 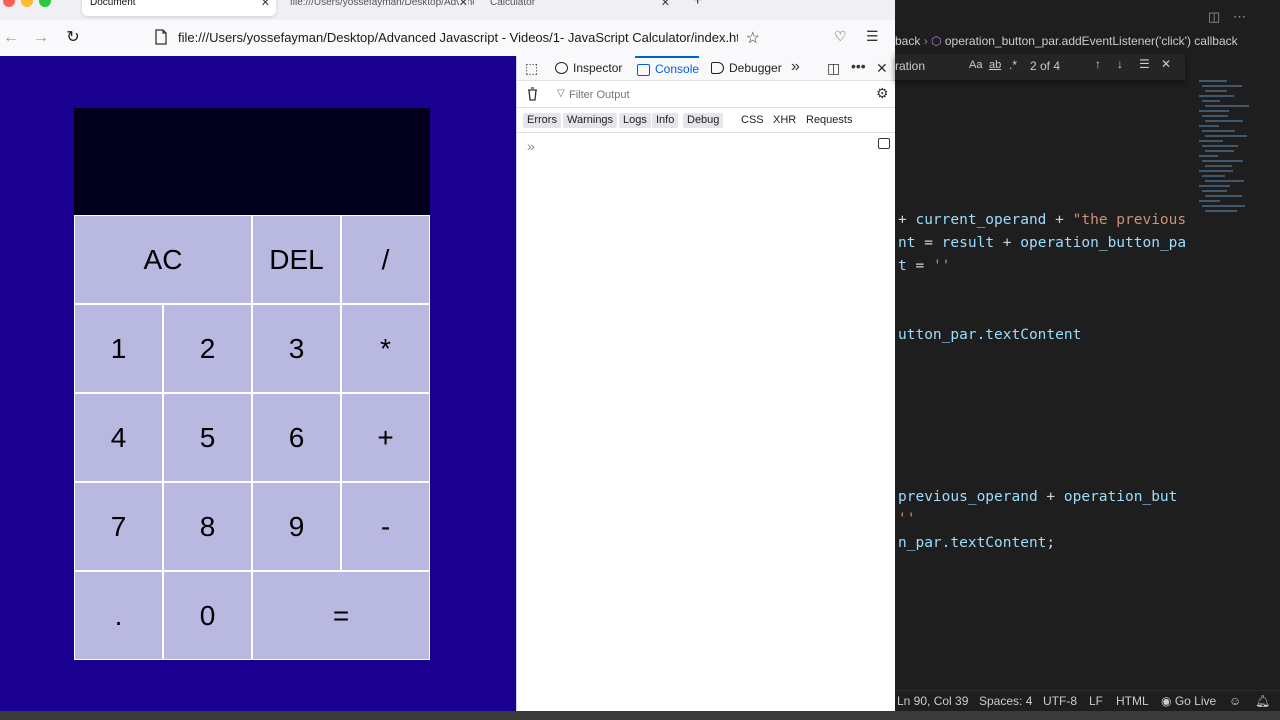 What do you see at coordinates (207, 615) in the screenshot?
I see `digit-0-button: 0` at bounding box center [207, 615].